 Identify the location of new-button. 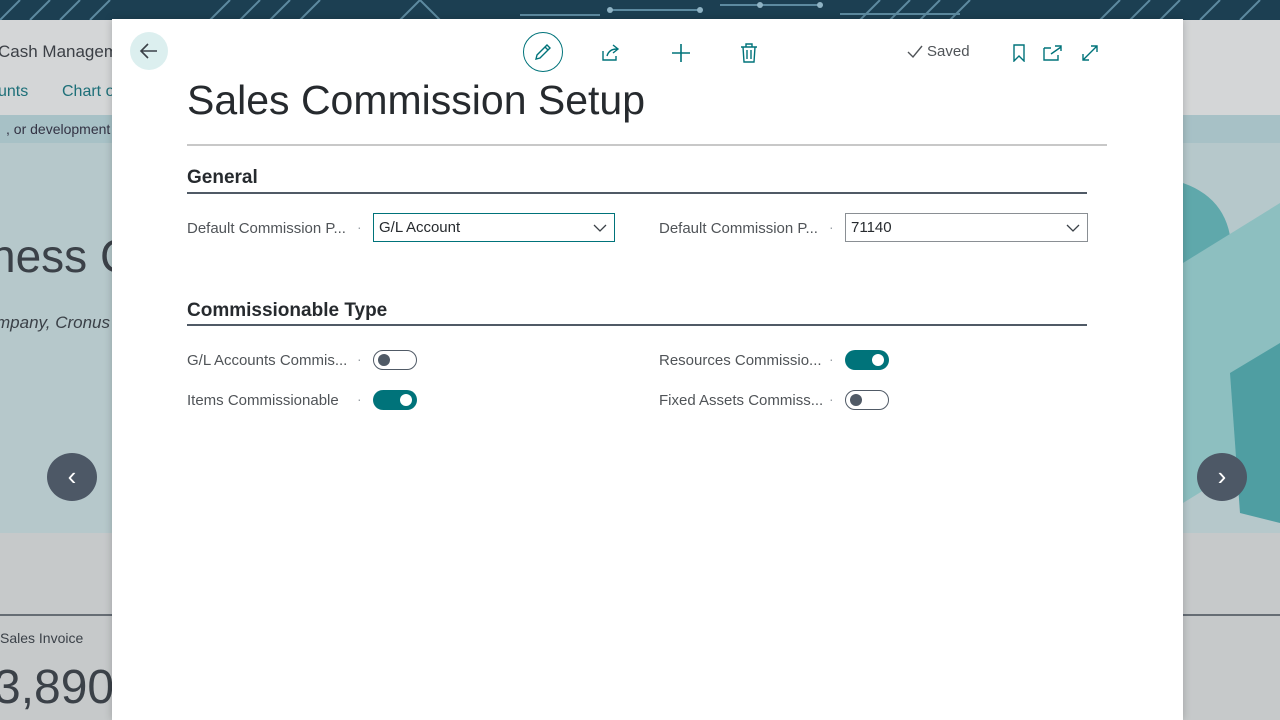
(681, 53).